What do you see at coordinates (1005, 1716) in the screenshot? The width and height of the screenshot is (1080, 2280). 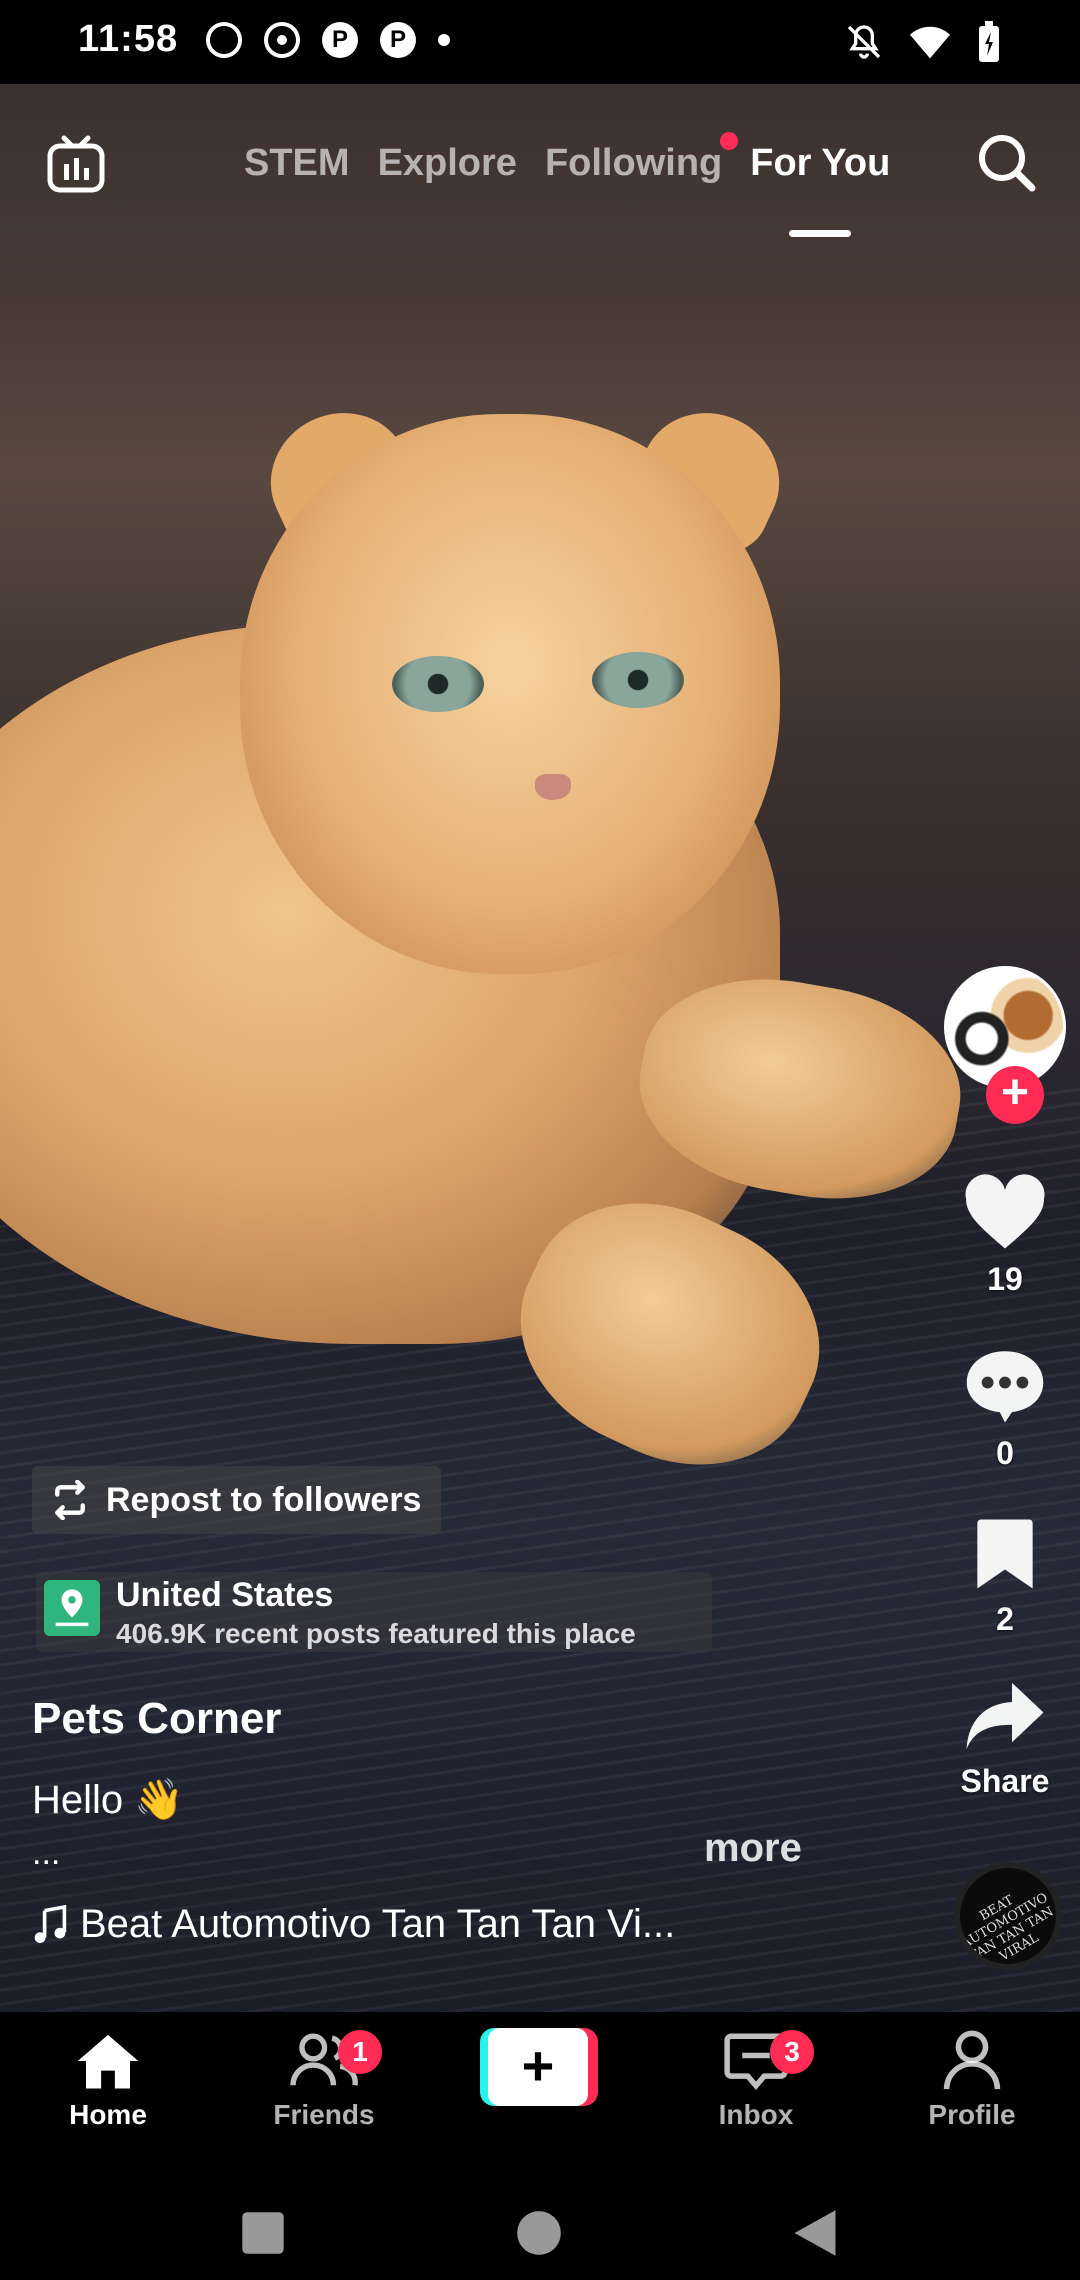 I see `share-arrow-icon` at bounding box center [1005, 1716].